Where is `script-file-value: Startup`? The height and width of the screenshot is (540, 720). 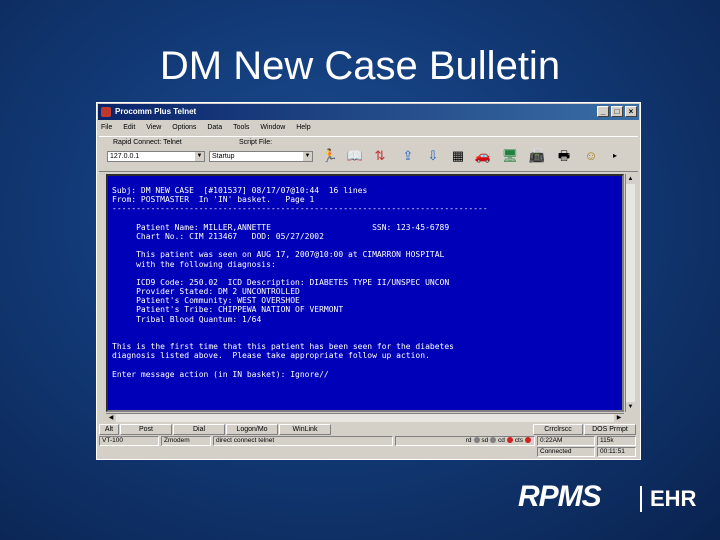
script-file-value: Startup is located at coordinates (223, 156).